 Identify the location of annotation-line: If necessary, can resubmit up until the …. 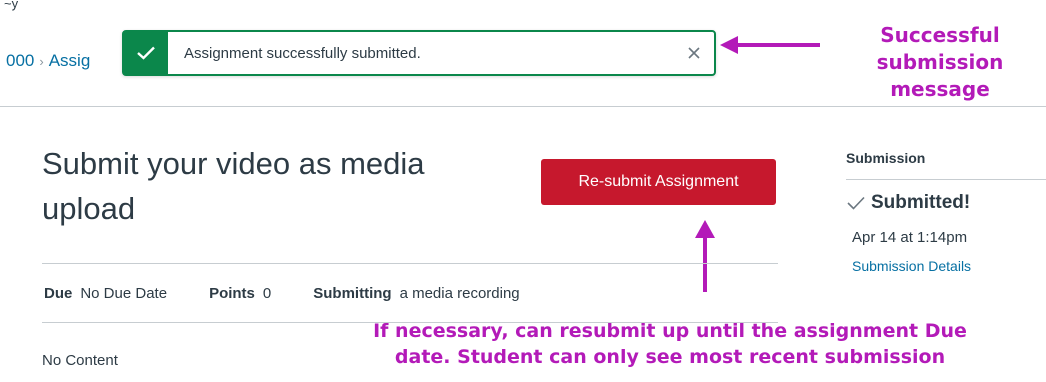
(670, 331).